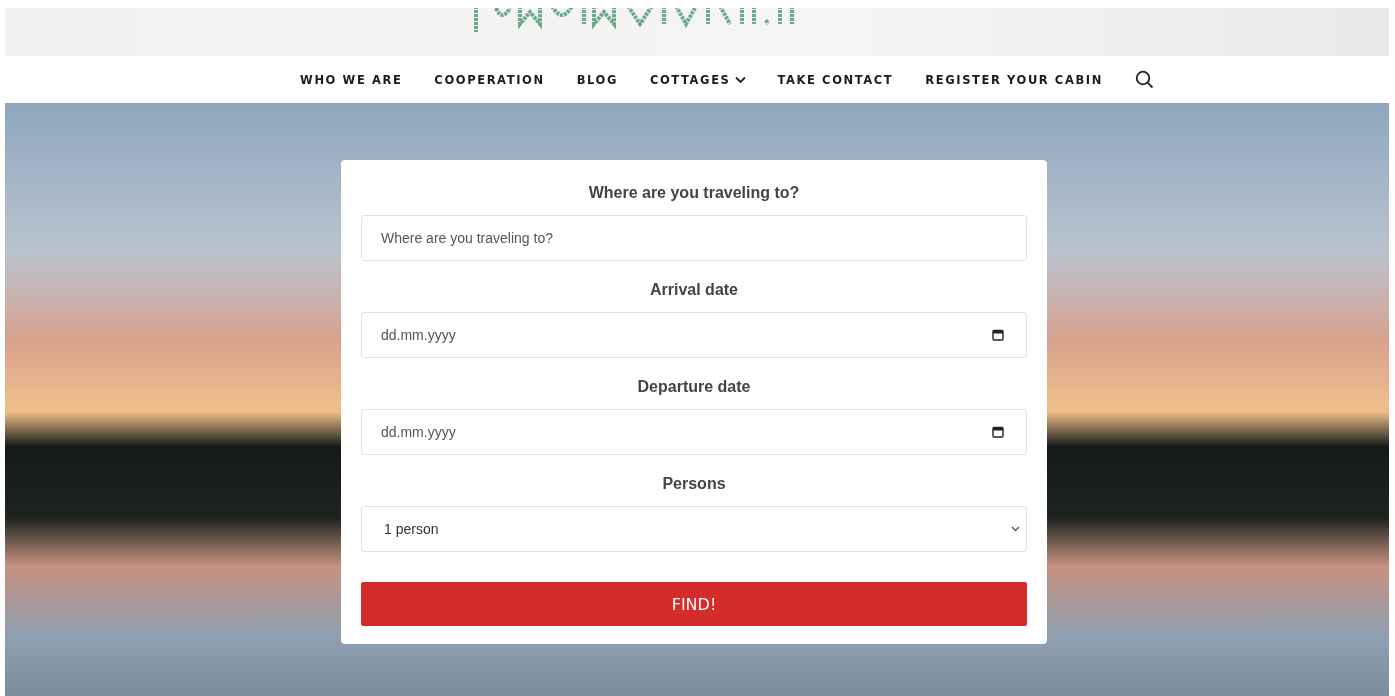 The width and height of the screenshot is (1395, 696). I want to click on nav-link: COOPERATION, so click(489, 79).